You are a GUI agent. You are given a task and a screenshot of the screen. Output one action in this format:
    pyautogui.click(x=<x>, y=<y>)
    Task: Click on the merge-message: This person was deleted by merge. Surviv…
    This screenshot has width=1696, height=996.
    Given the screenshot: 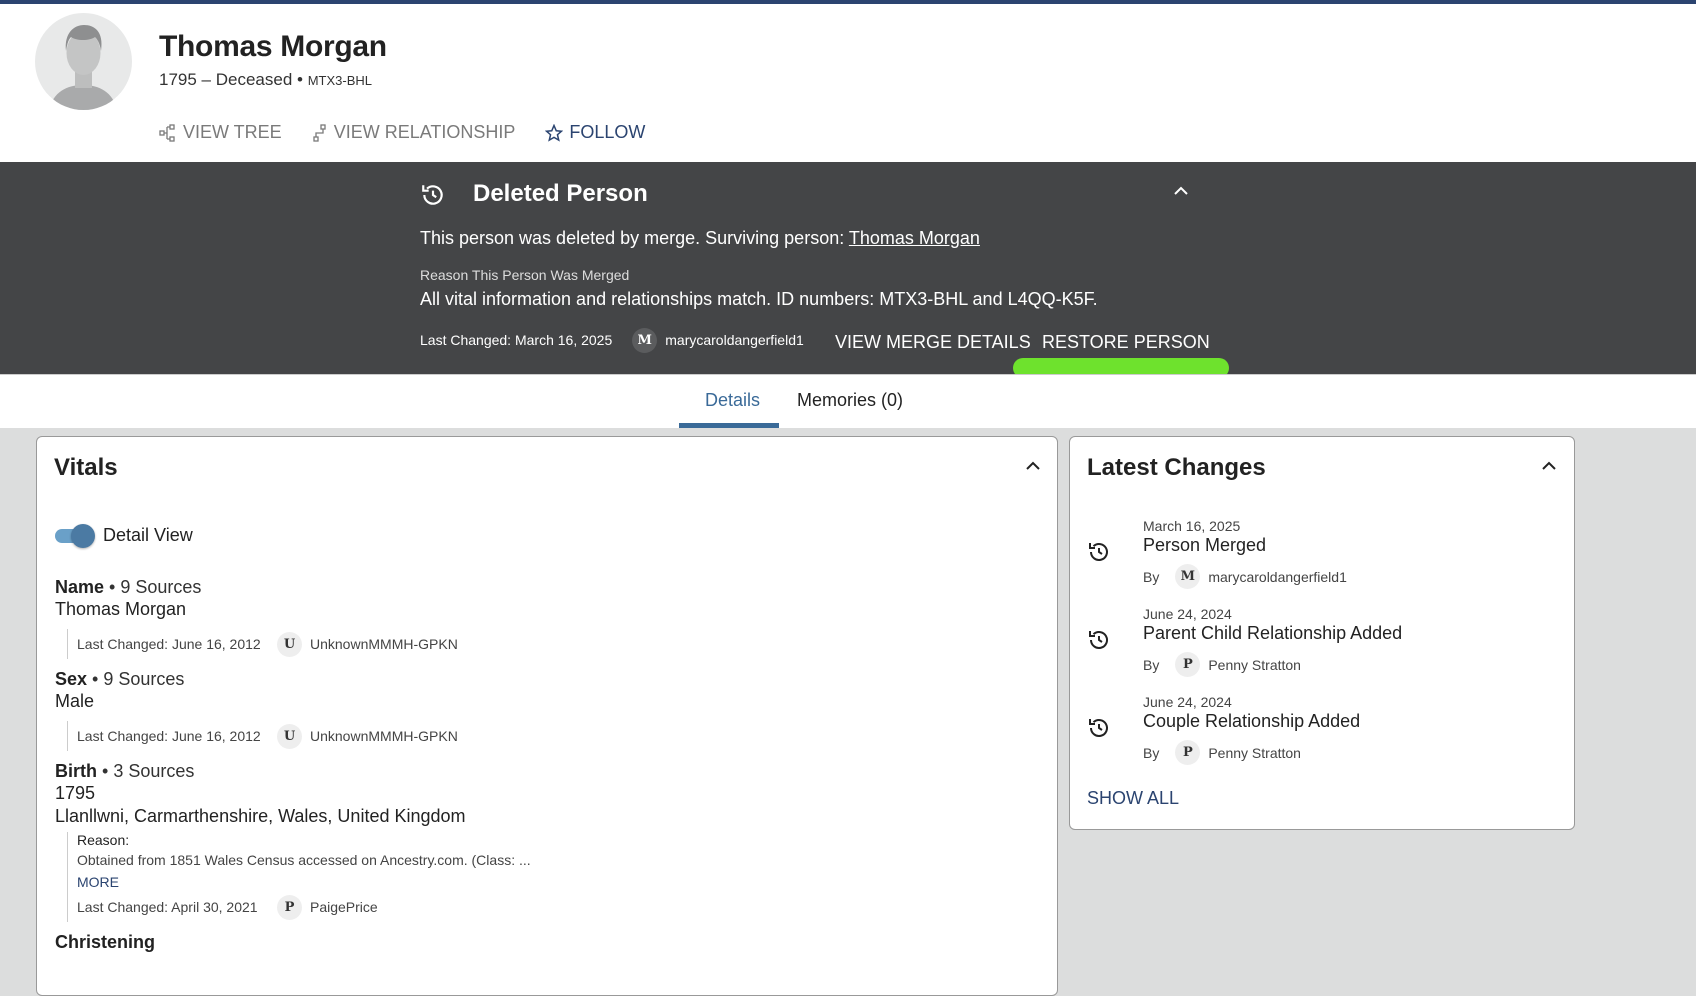 What is the action you would take?
    pyautogui.click(x=700, y=238)
    